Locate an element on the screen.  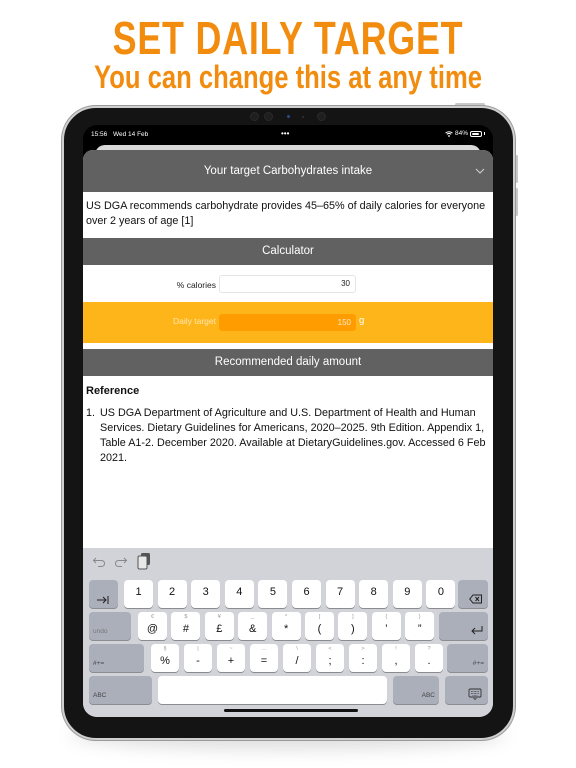
key-label: 2 is located at coordinates (172, 592).